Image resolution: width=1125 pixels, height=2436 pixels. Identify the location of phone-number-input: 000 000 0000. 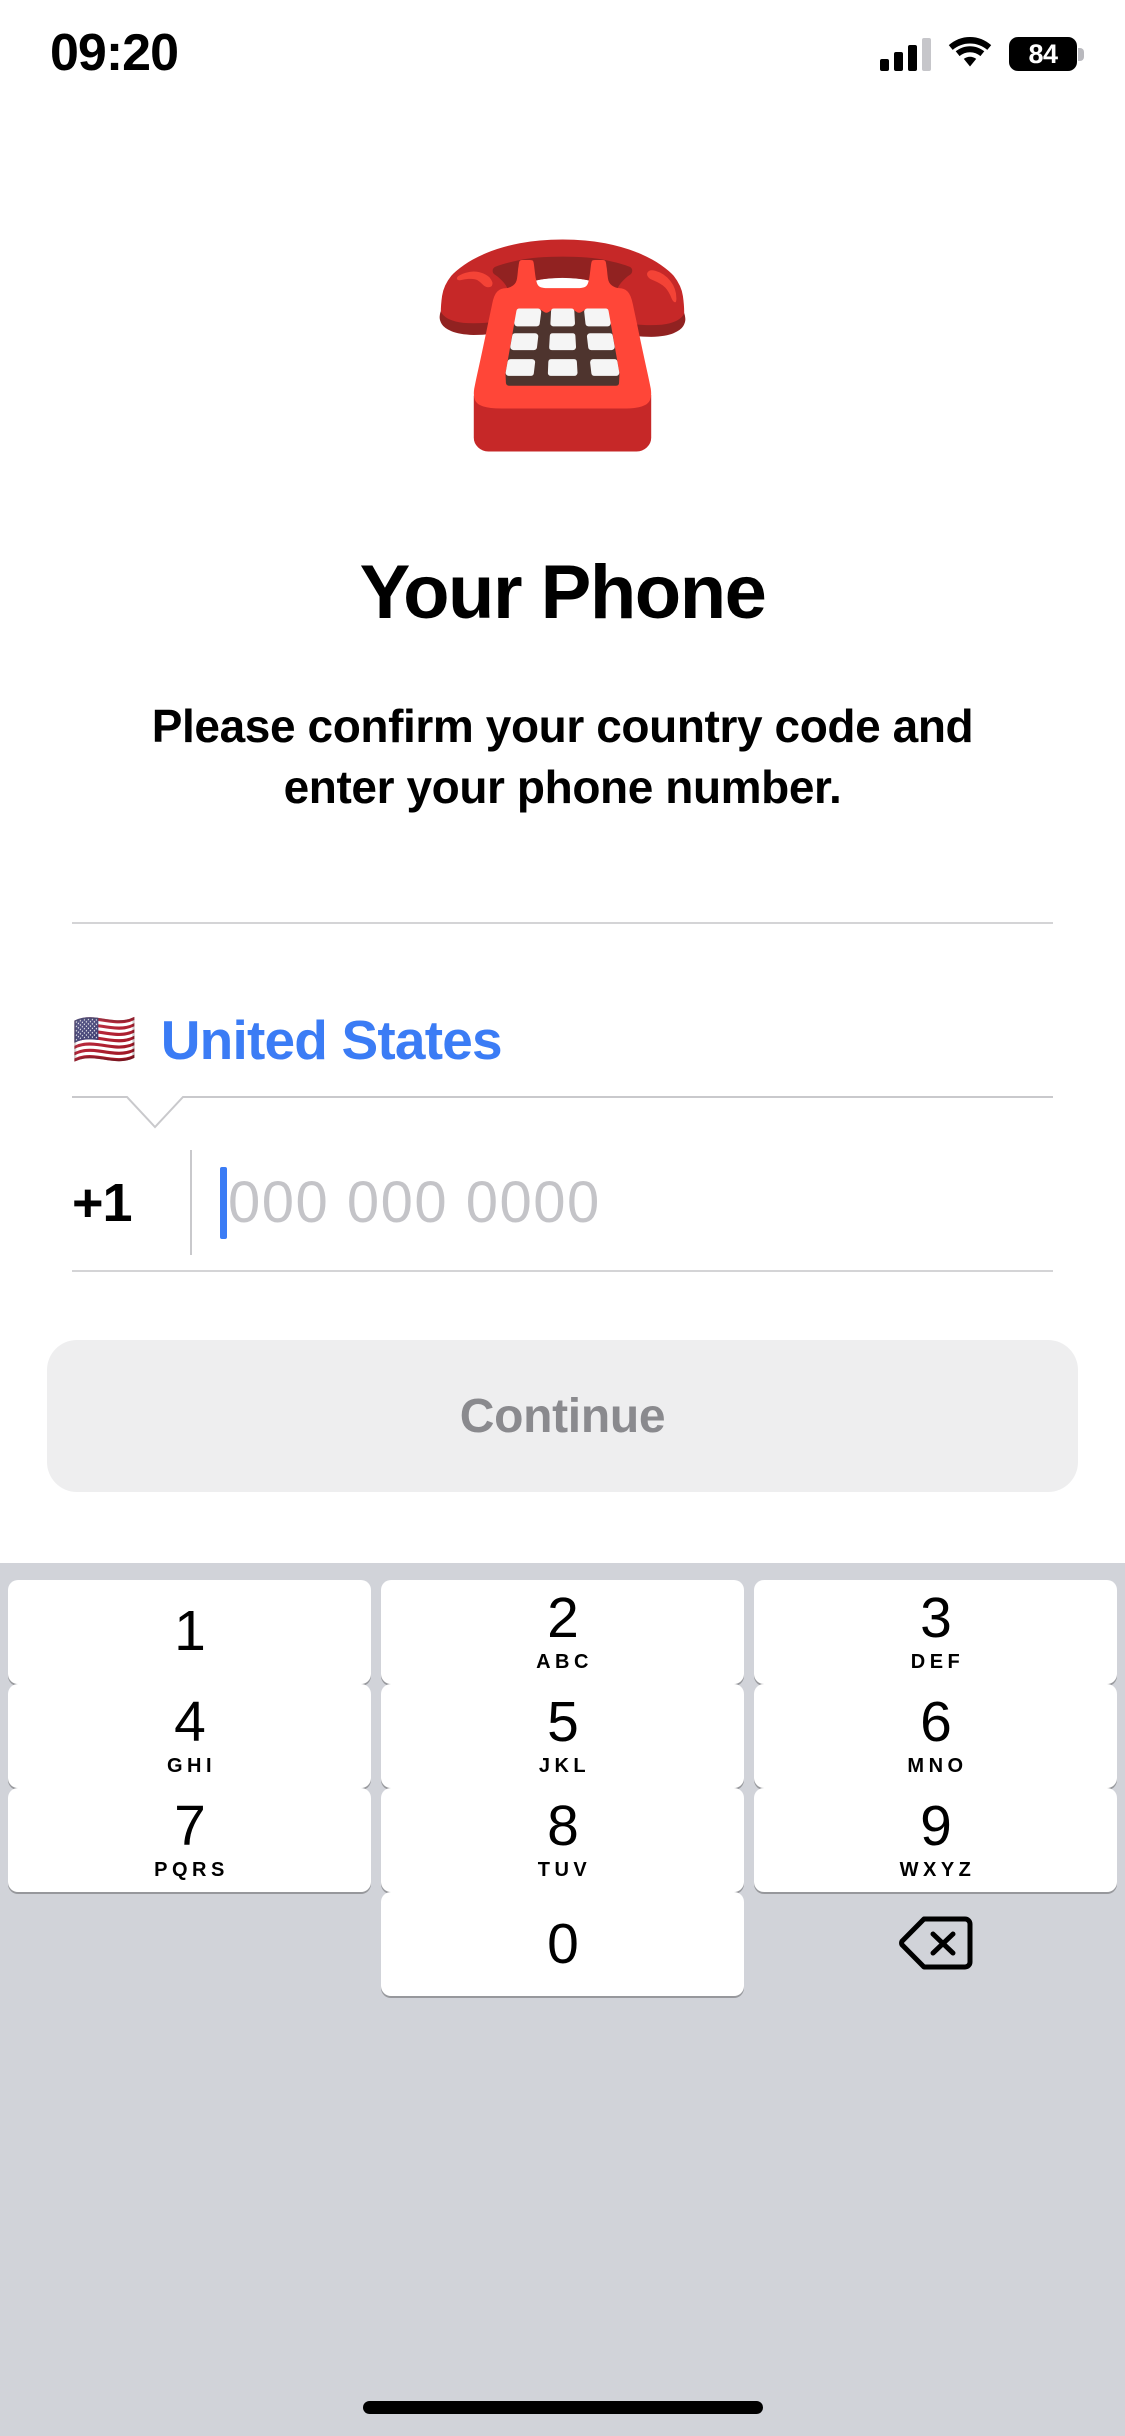
(622, 1202).